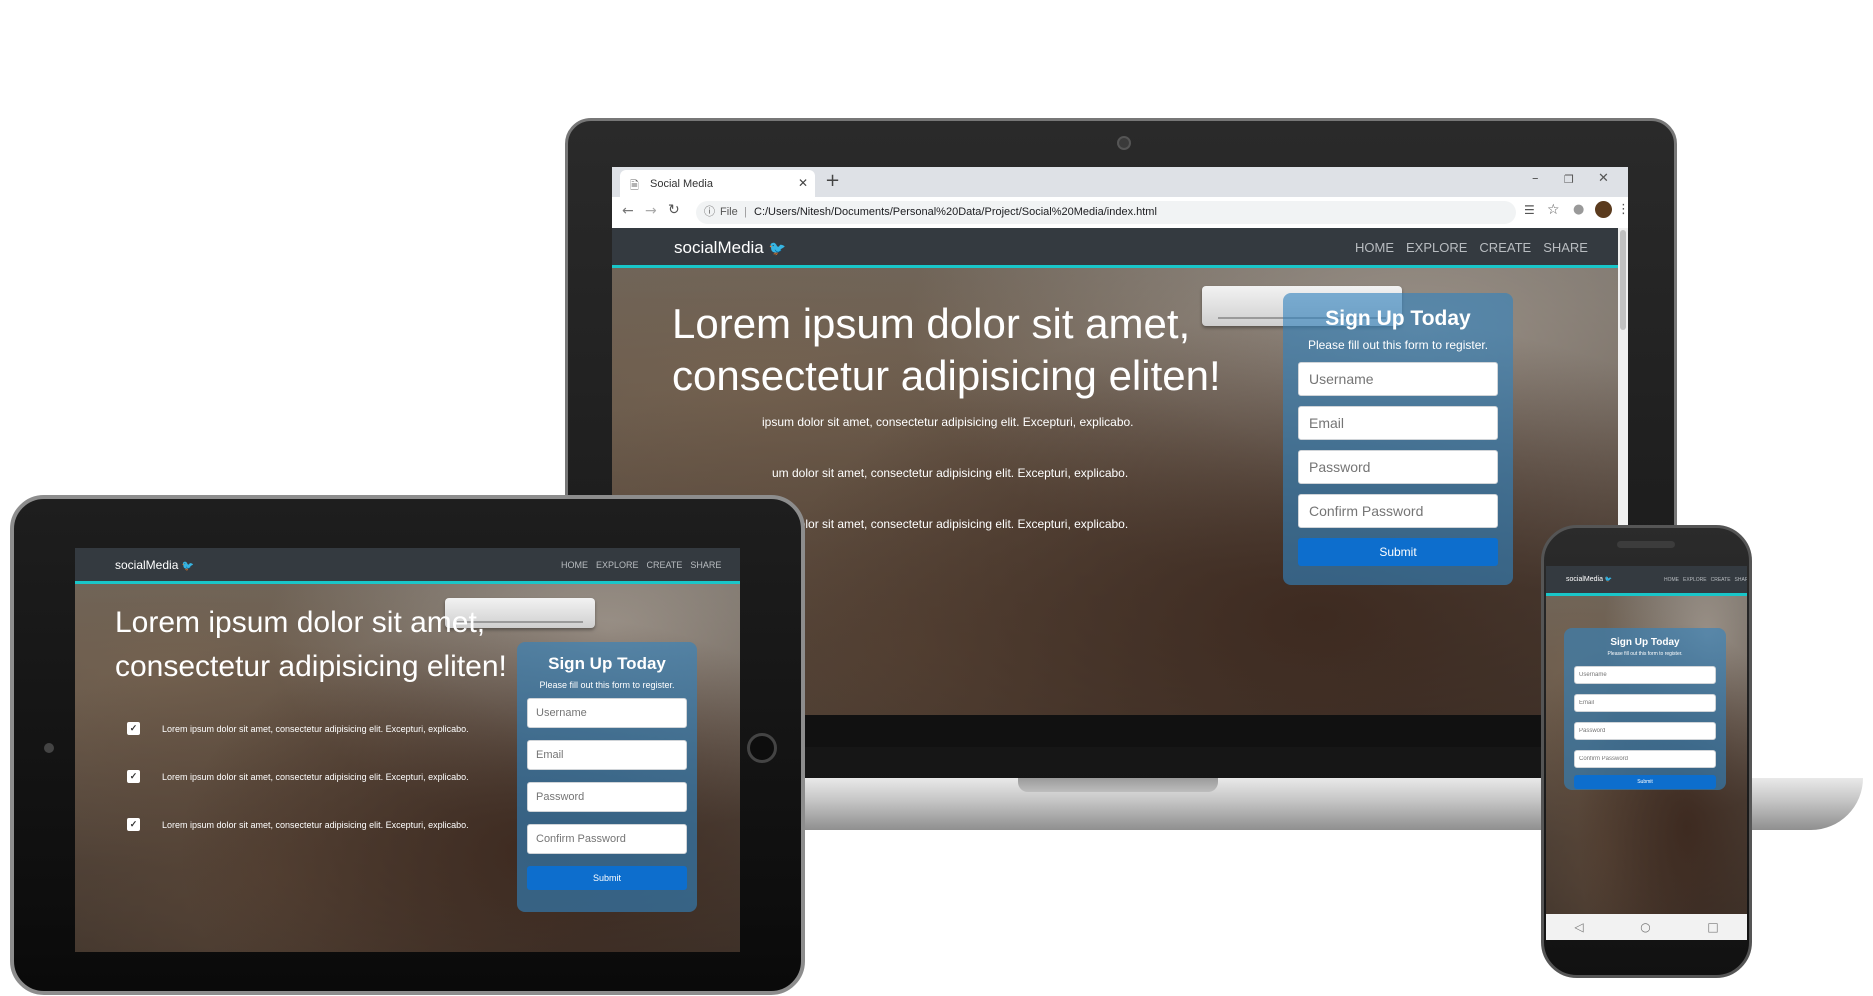  Describe the element at coordinates (651, 211) in the screenshot. I see `forward-icon: →` at that location.